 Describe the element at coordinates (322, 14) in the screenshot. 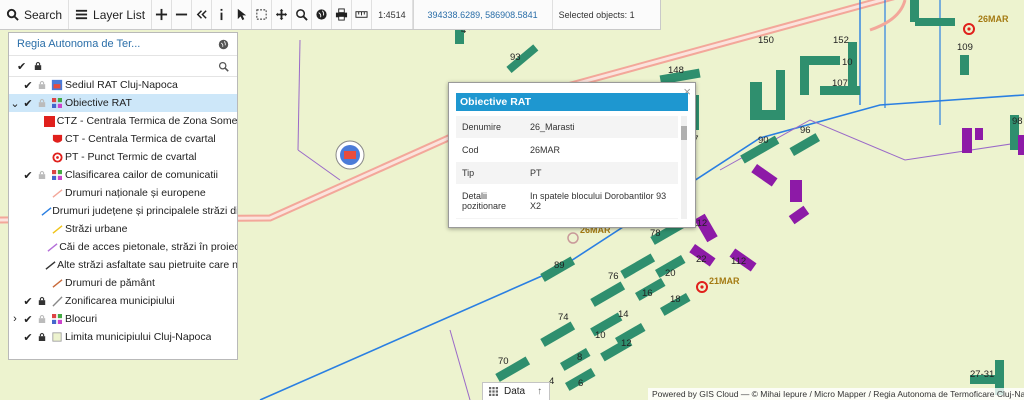

I see `globe-button` at that location.